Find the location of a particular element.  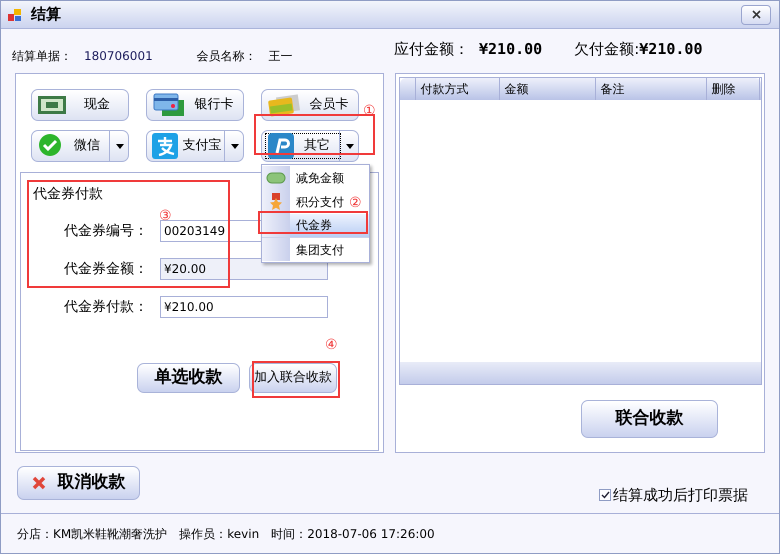

section-title: 代金券付款 is located at coordinates (68, 194).